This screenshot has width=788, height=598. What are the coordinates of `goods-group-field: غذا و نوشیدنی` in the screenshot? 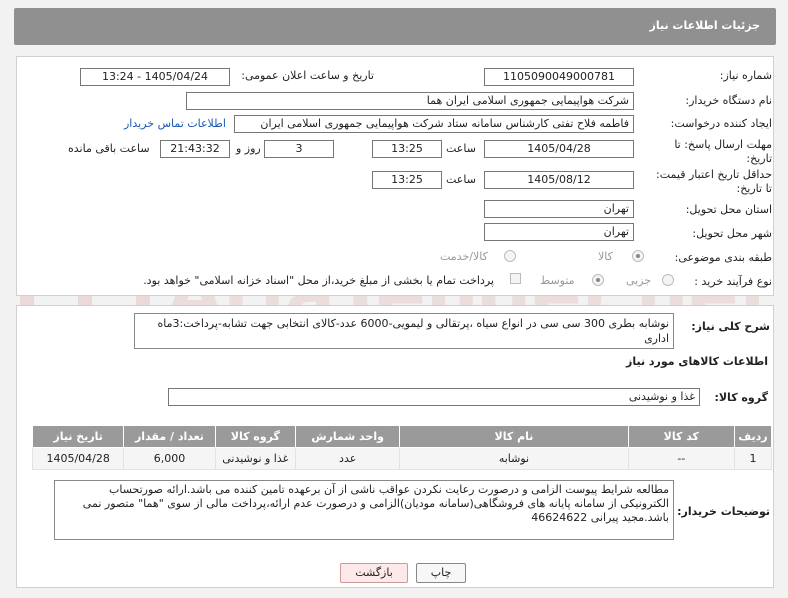 It's located at (434, 397).